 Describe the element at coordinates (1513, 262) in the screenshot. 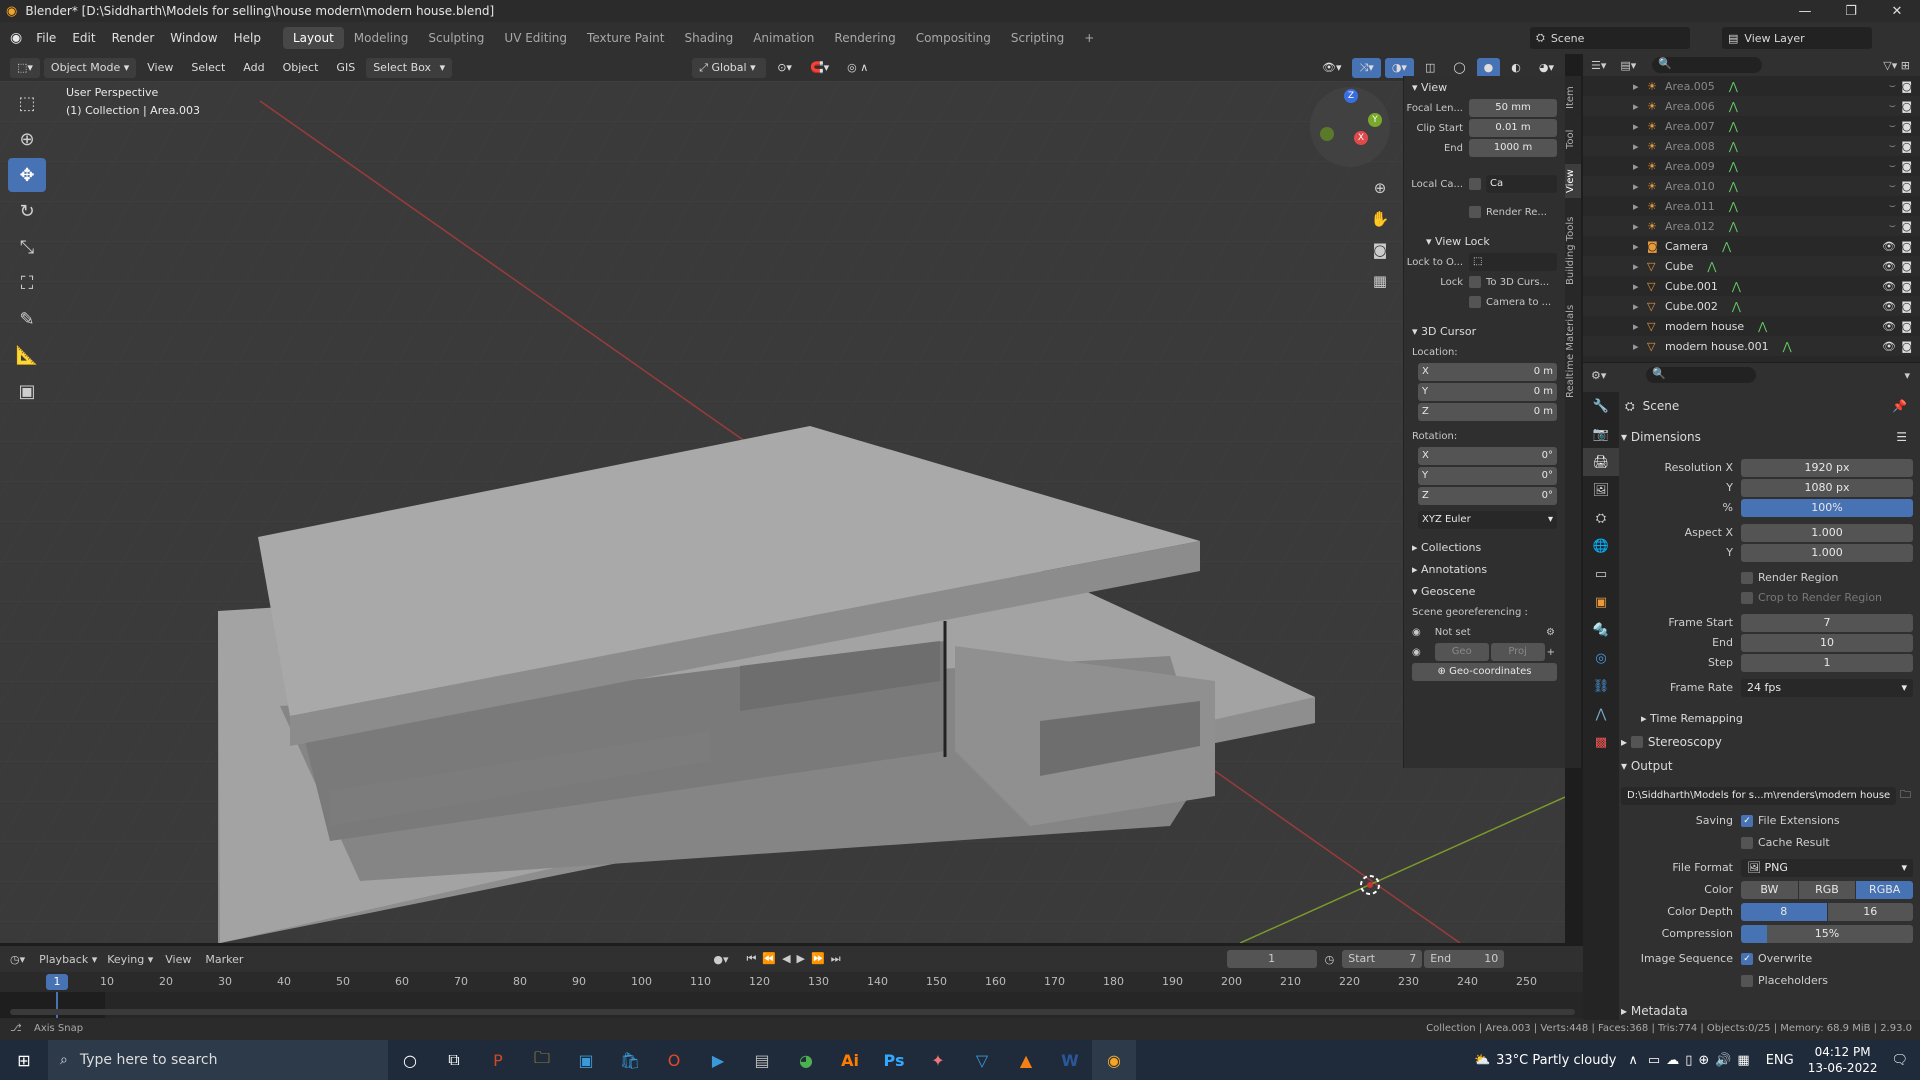

I see `lock-to-object-field: ⬚` at that location.